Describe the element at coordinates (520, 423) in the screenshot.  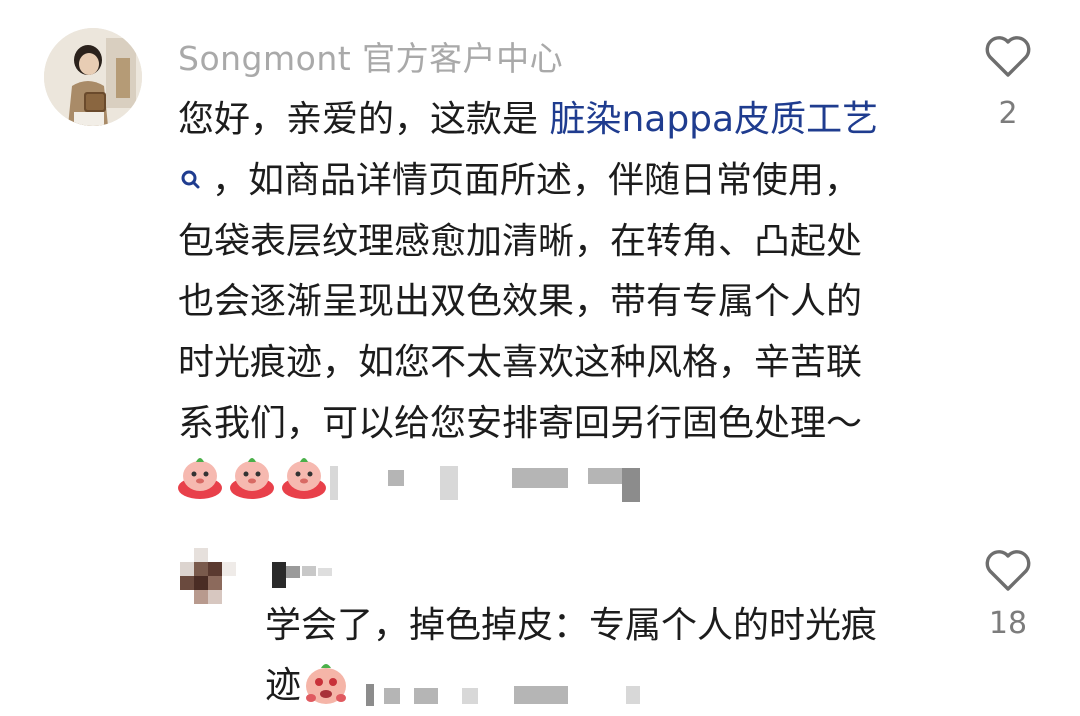
I see `comment-line: 系我们，可以给您安排寄回另行固色处理～` at that location.